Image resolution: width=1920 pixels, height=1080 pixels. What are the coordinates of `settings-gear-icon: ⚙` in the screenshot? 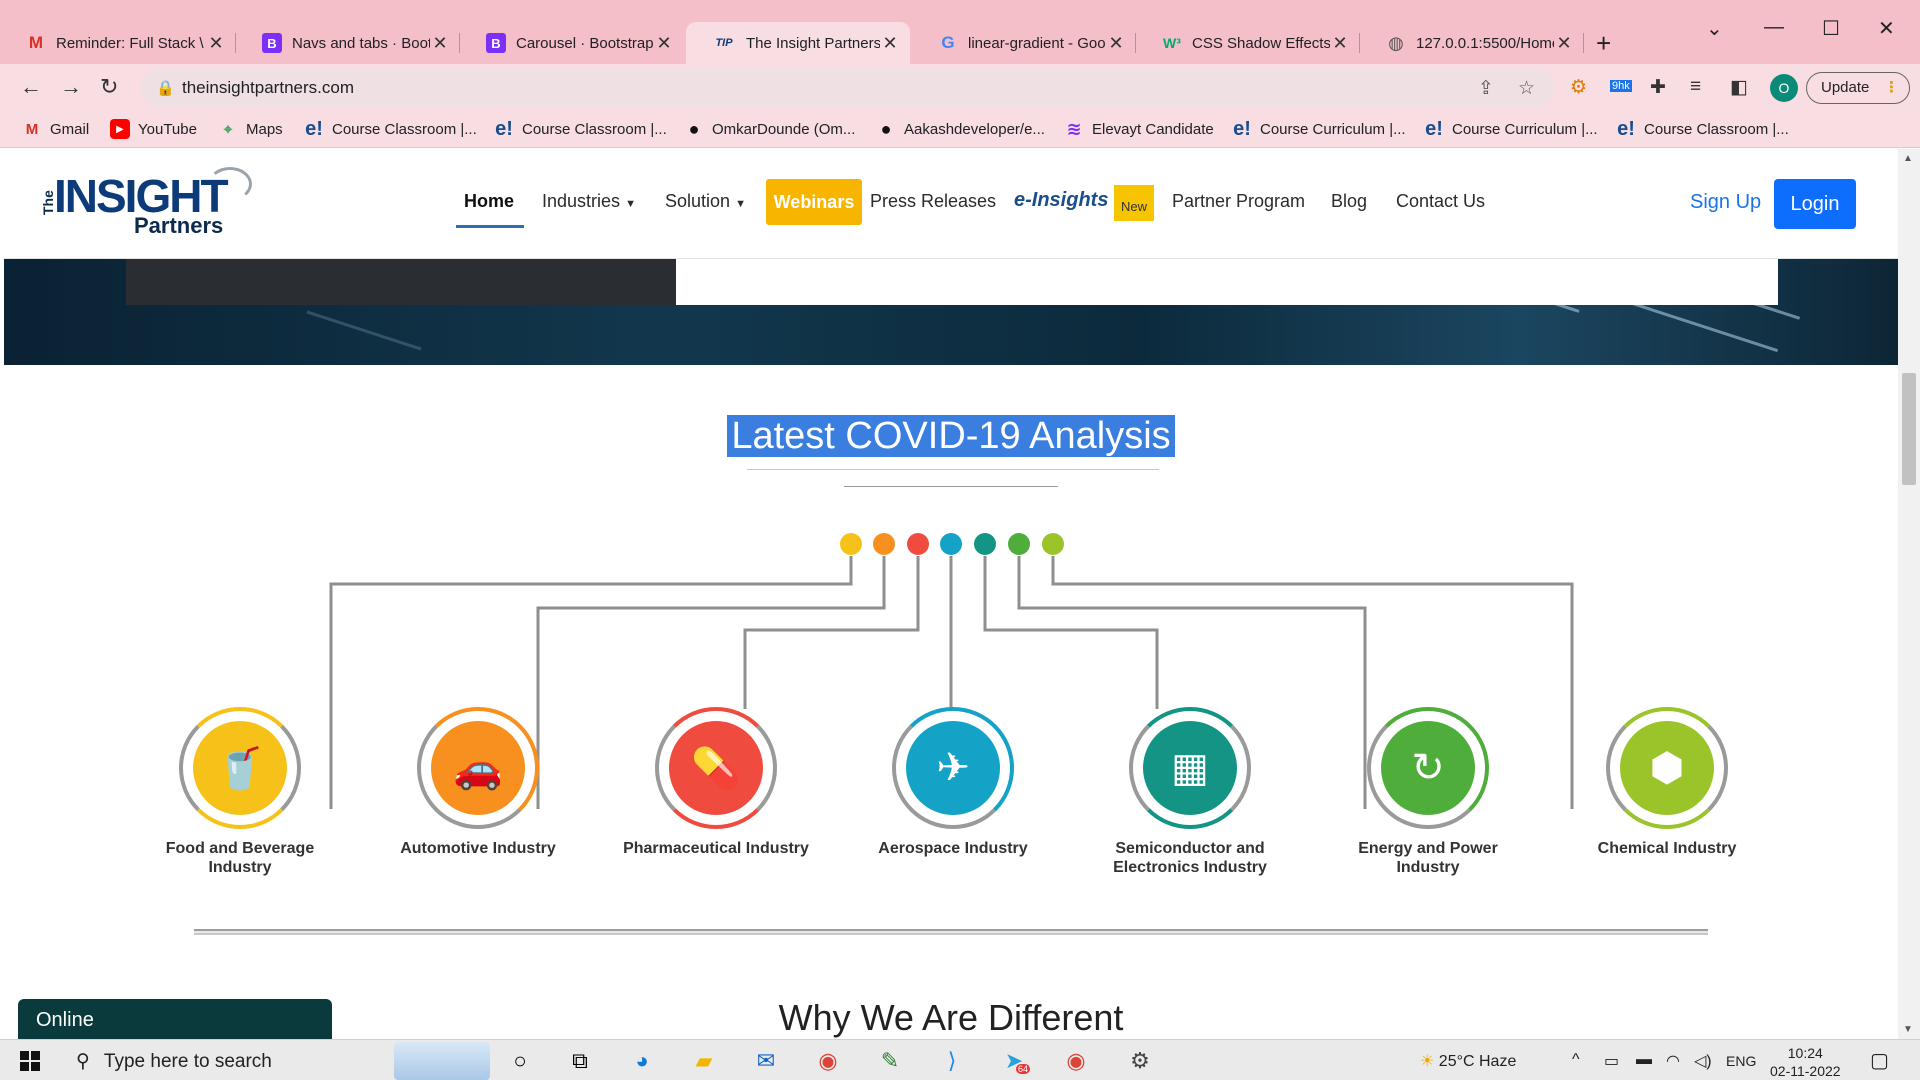 It's located at (1140, 1061).